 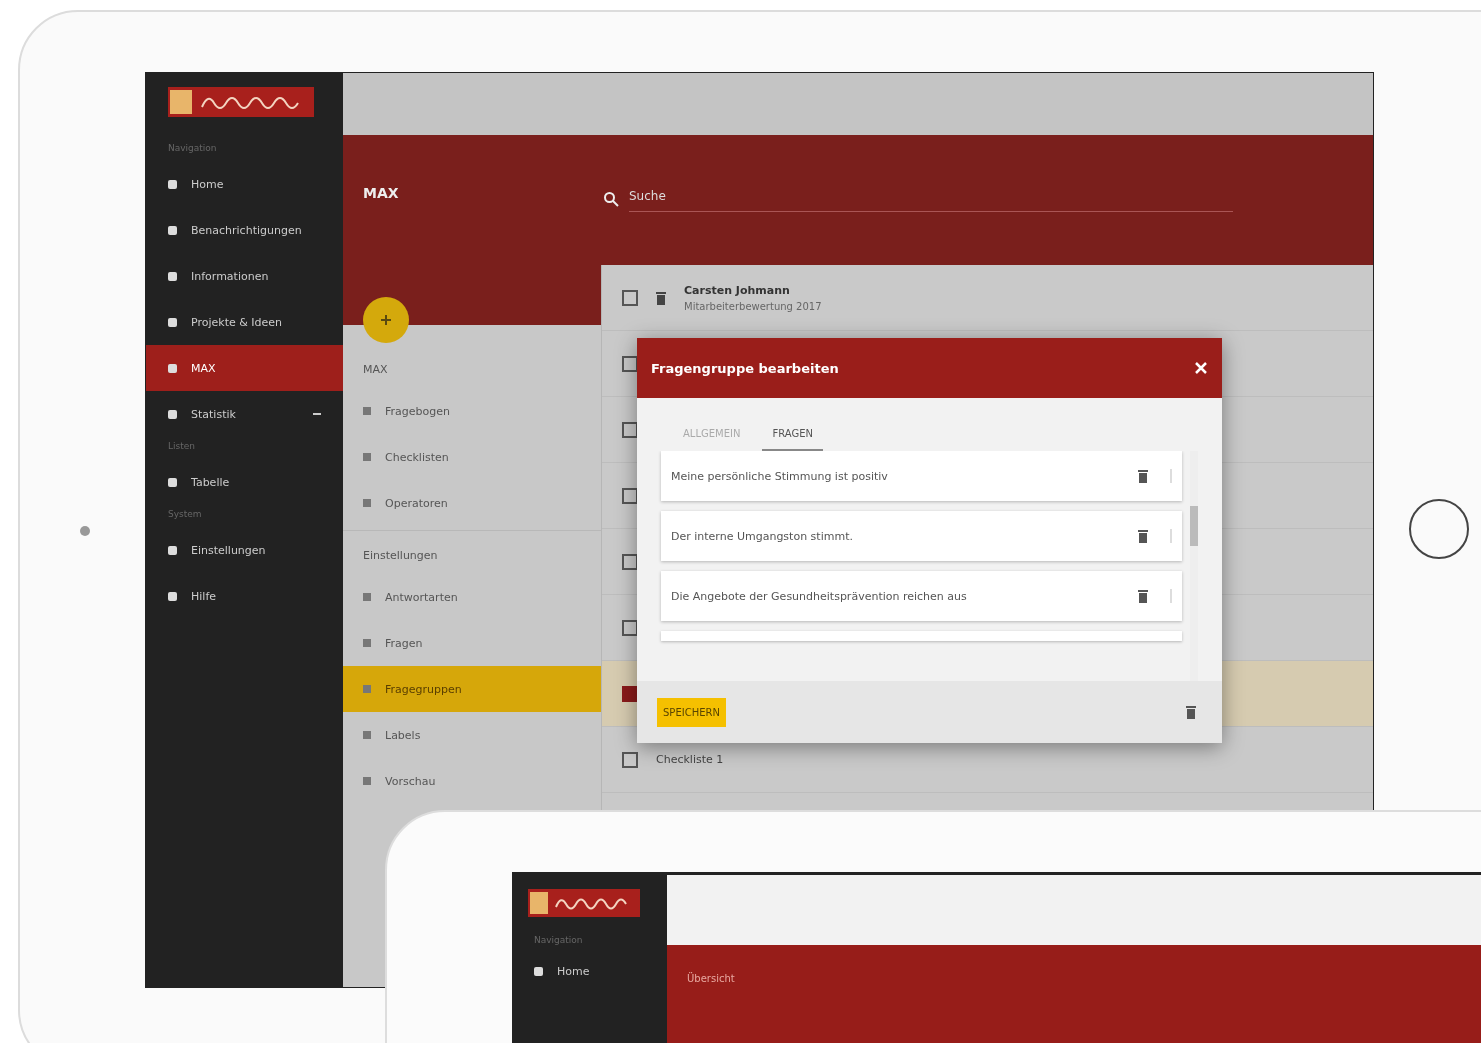 What do you see at coordinates (244, 482) in the screenshot?
I see `sidebar-item: Tabelle` at bounding box center [244, 482].